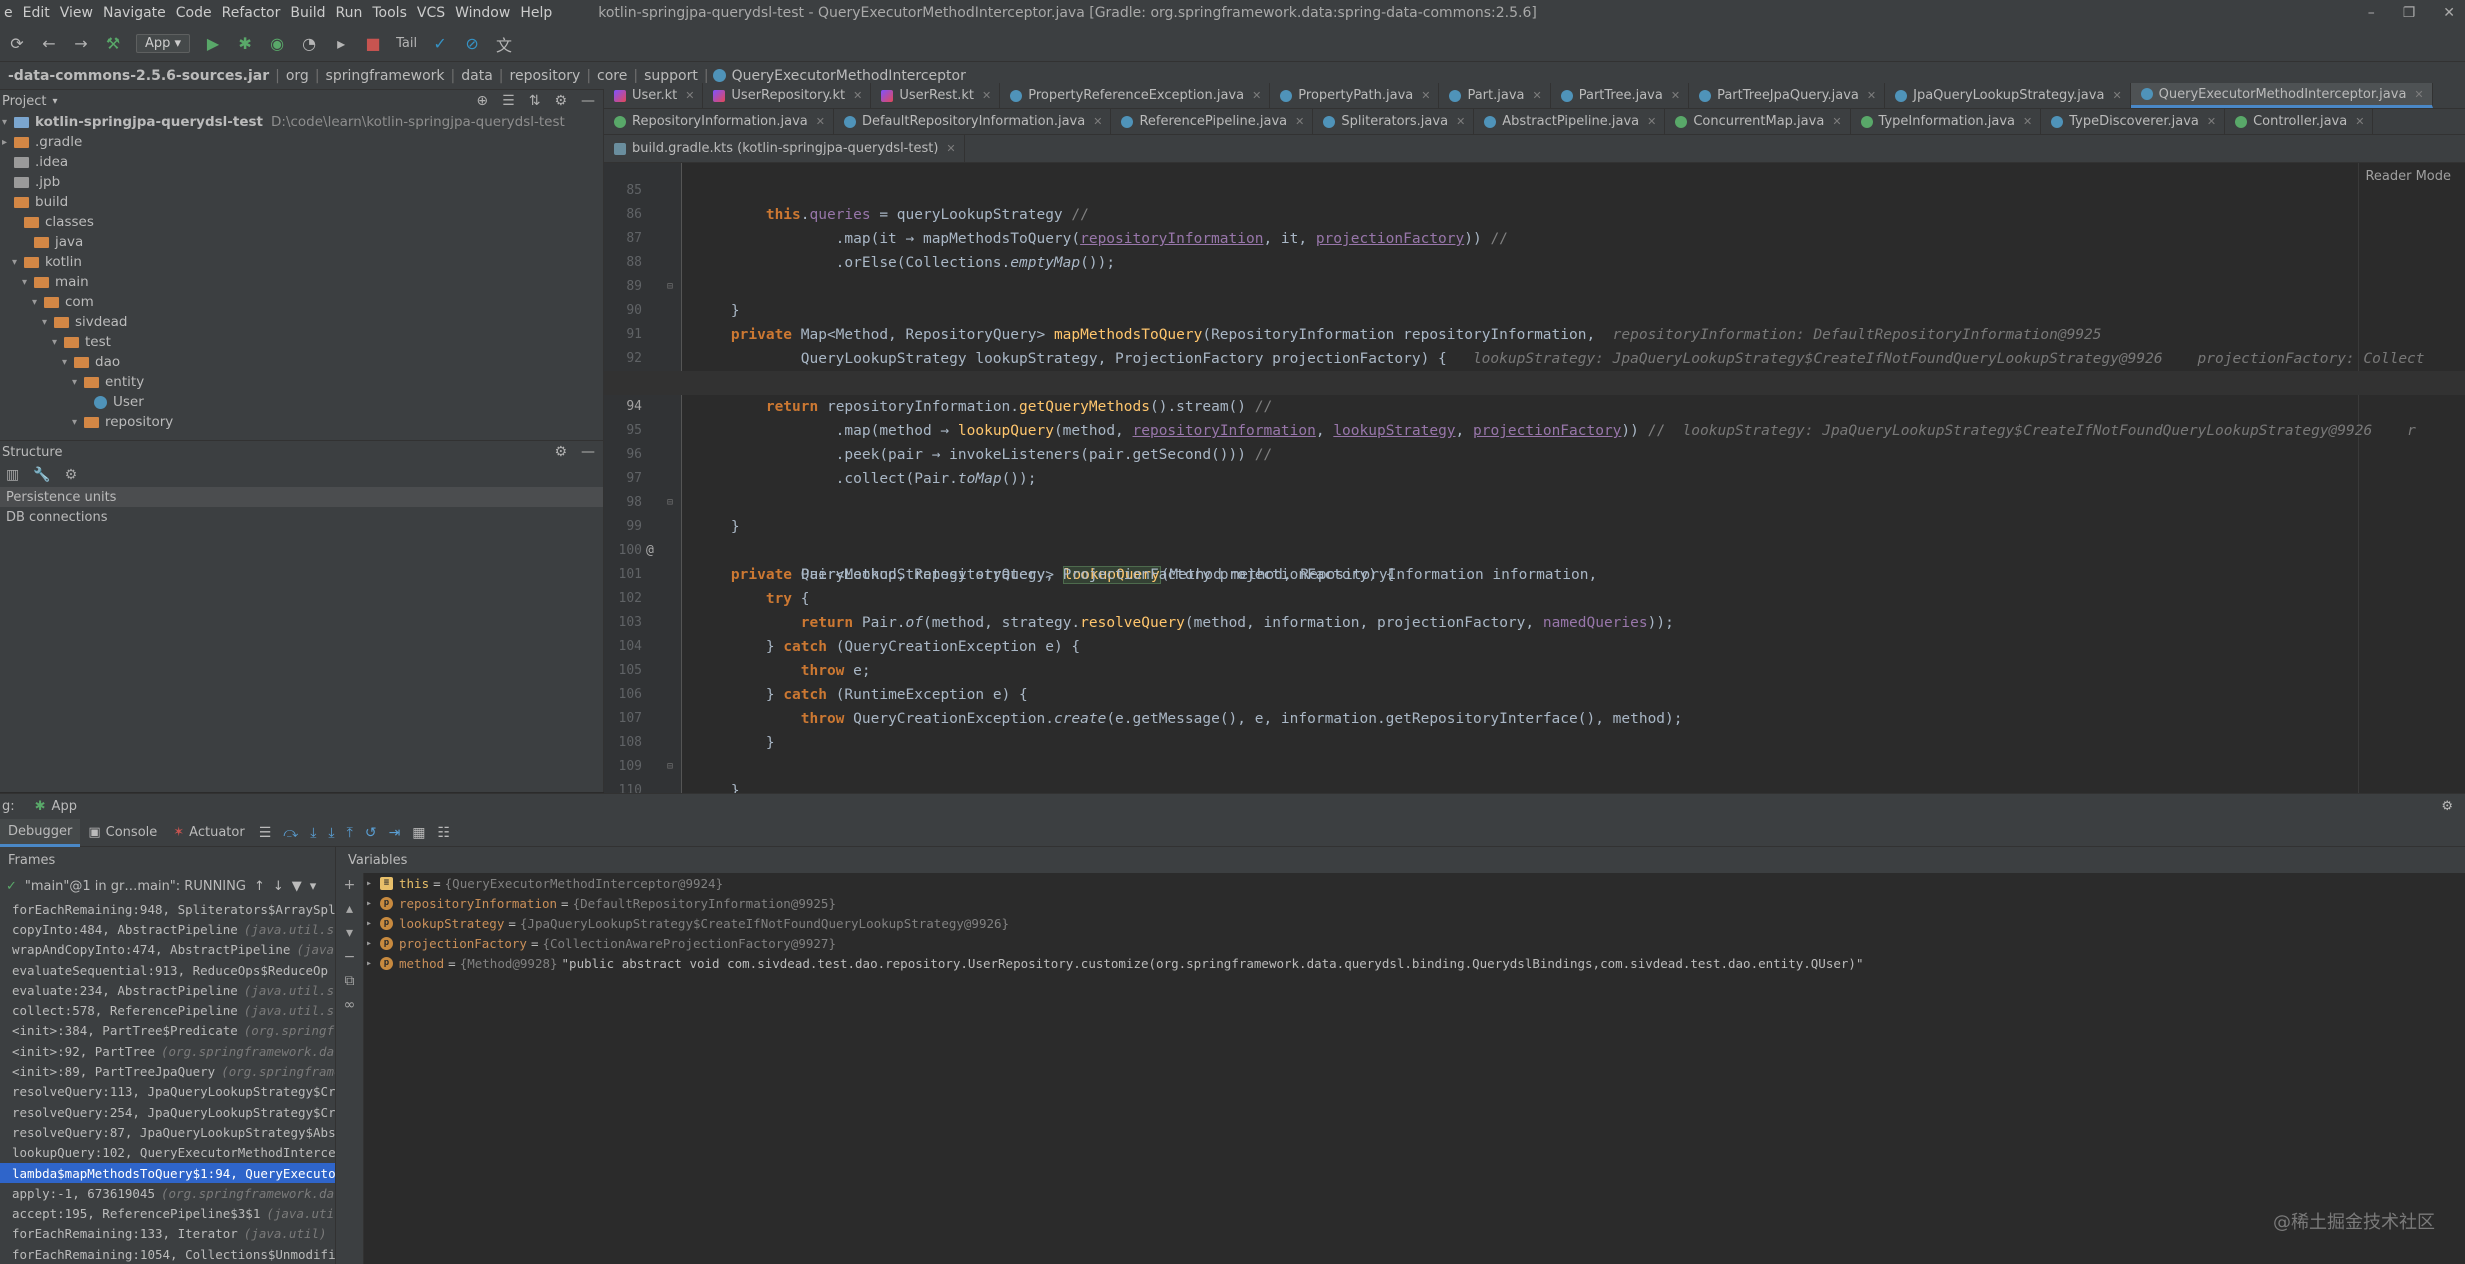 This screenshot has width=2465, height=1264. Describe the element at coordinates (477, 76) in the screenshot. I see `breadcrumb-item: data` at that location.